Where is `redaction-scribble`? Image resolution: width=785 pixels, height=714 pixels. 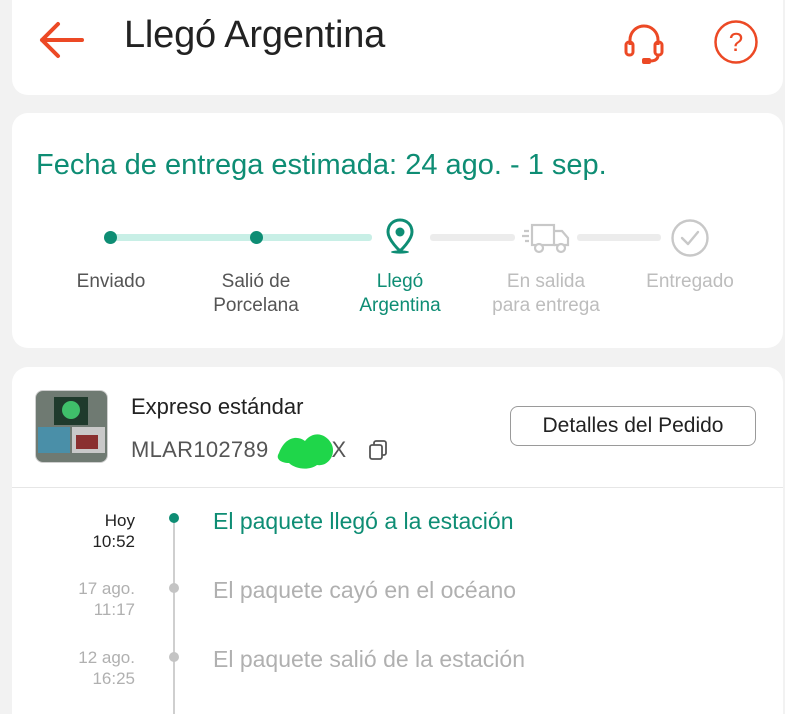 redaction-scribble is located at coordinates (305, 451).